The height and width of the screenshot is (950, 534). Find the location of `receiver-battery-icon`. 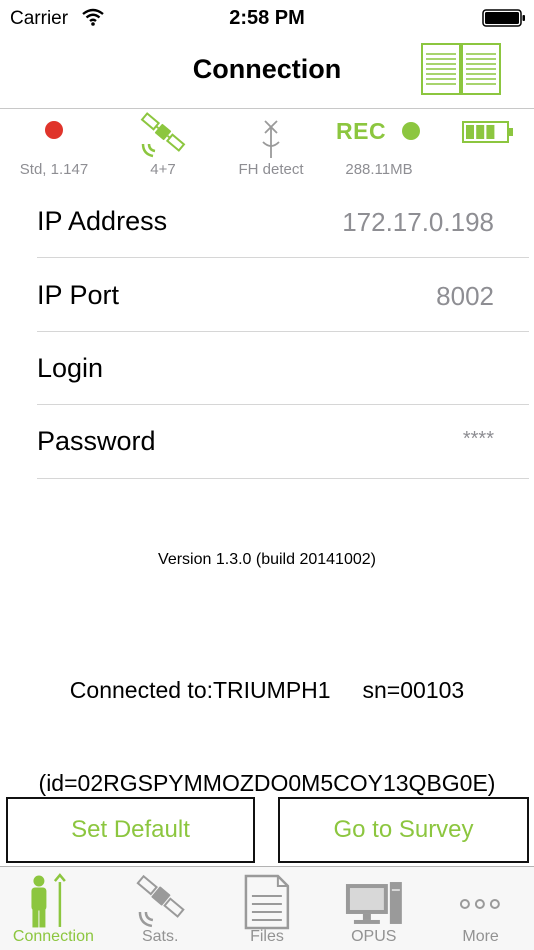

receiver-battery-icon is located at coordinates (487, 132).